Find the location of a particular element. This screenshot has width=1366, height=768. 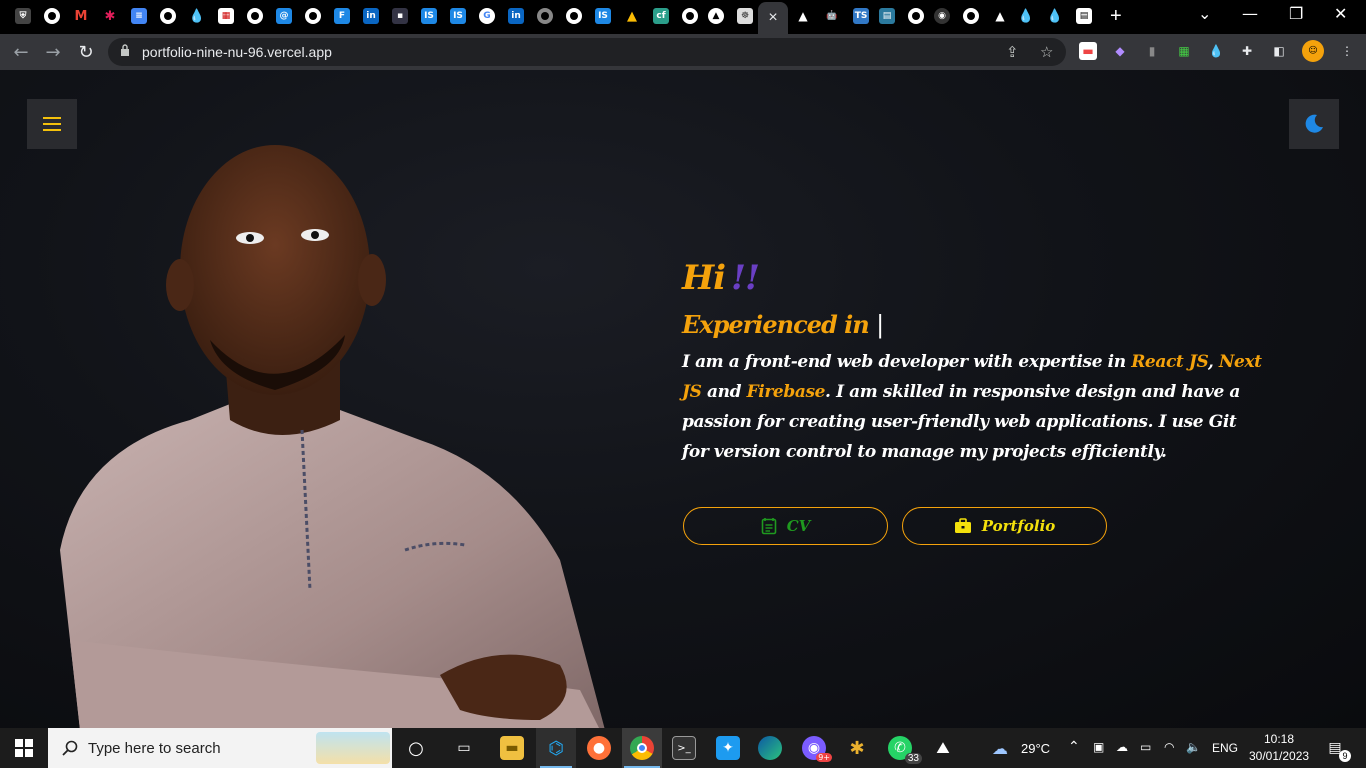

terminal-icon: >_ is located at coordinates (684, 748).